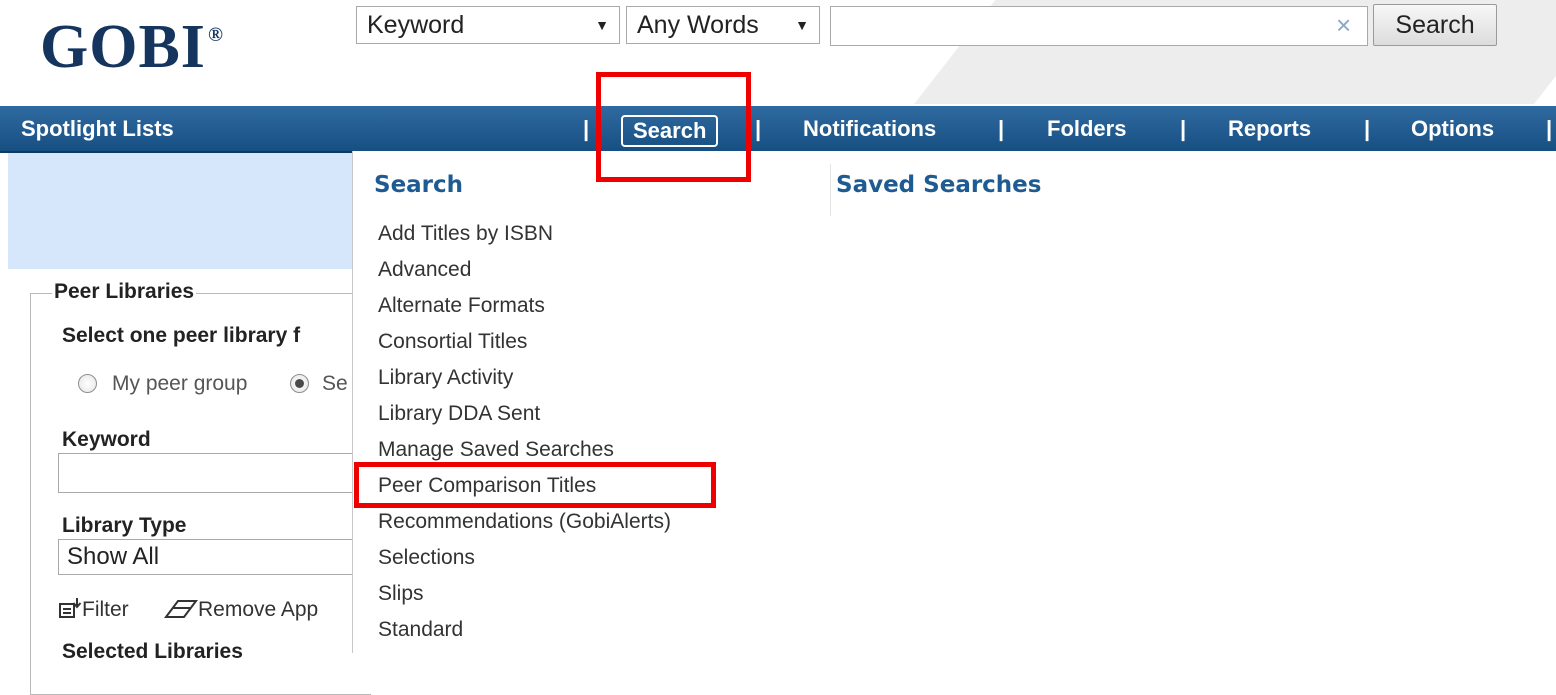 Image resolution: width=1556 pixels, height=695 pixels. What do you see at coordinates (830, 190) in the screenshot?
I see `menu-column-divider` at bounding box center [830, 190].